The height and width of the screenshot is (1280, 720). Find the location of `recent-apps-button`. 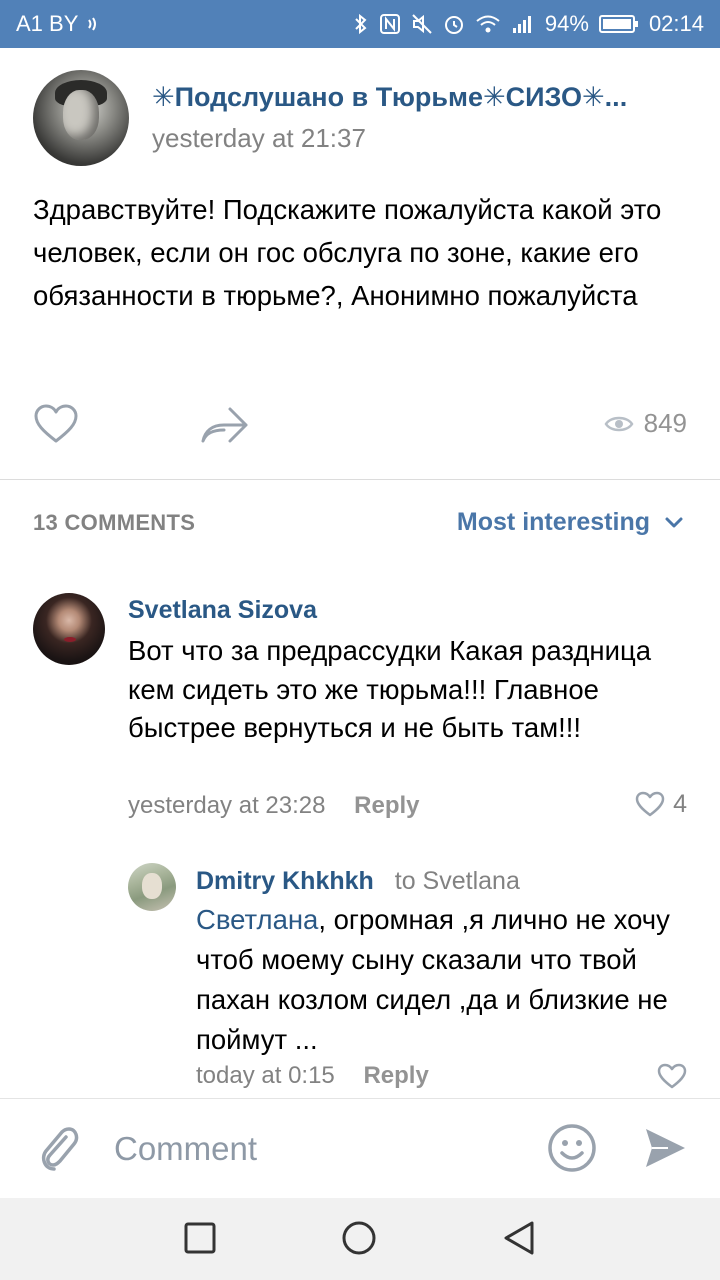

recent-apps-button is located at coordinates (200, 1240).